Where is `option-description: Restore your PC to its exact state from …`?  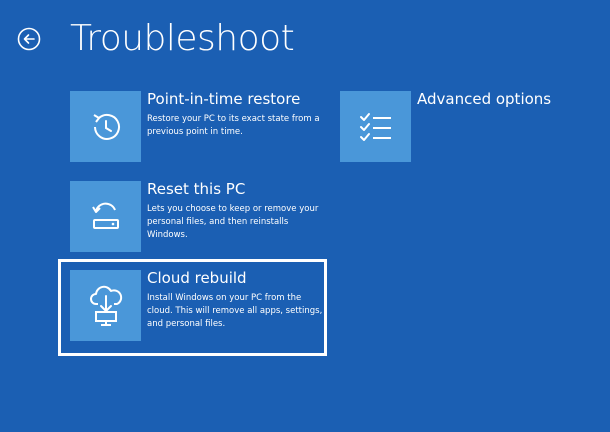
option-description: Restore your PC to its exact state from … is located at coordinates (233, 125).